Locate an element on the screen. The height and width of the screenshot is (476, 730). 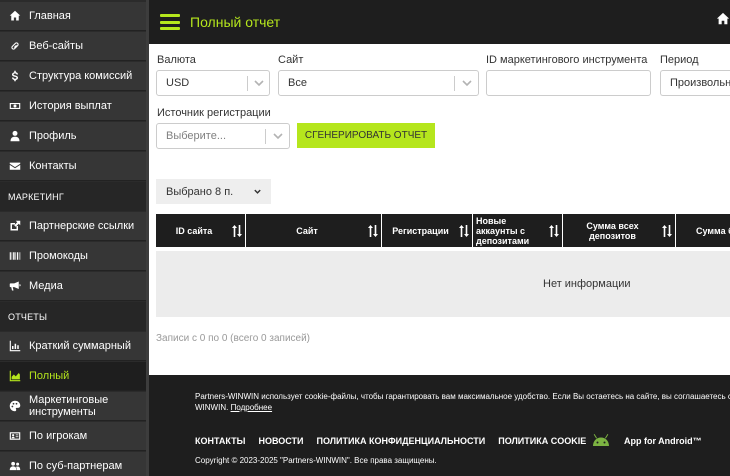
period-label: Период is located at coordinates (679, 60).